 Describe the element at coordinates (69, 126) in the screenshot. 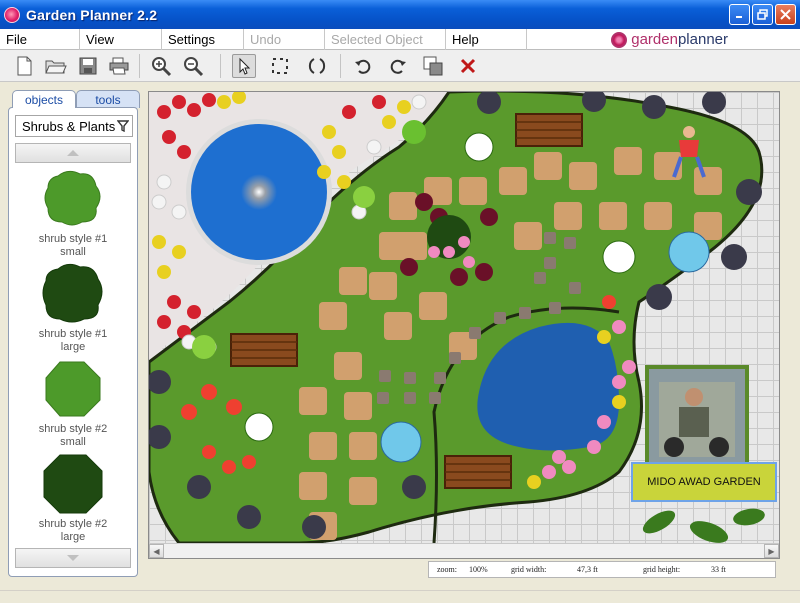

I see `category-label: Shrubs & Plants` at that location.